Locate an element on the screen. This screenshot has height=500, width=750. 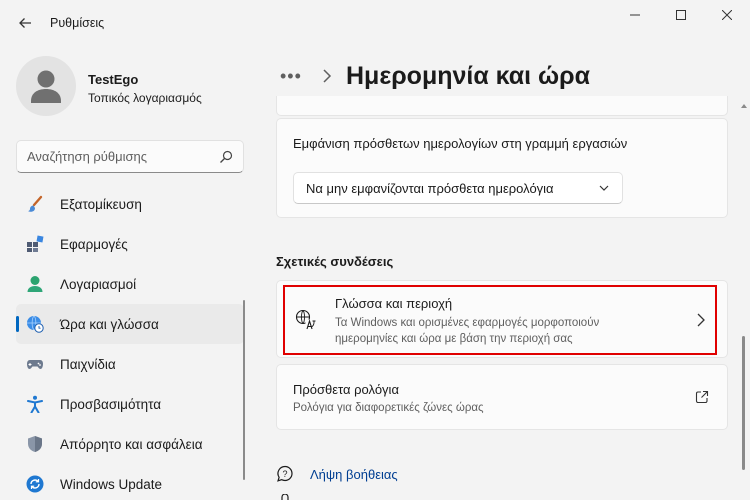
sidebar-item-accounts: Λογαριασμοί is located at coordinates (130, 284).